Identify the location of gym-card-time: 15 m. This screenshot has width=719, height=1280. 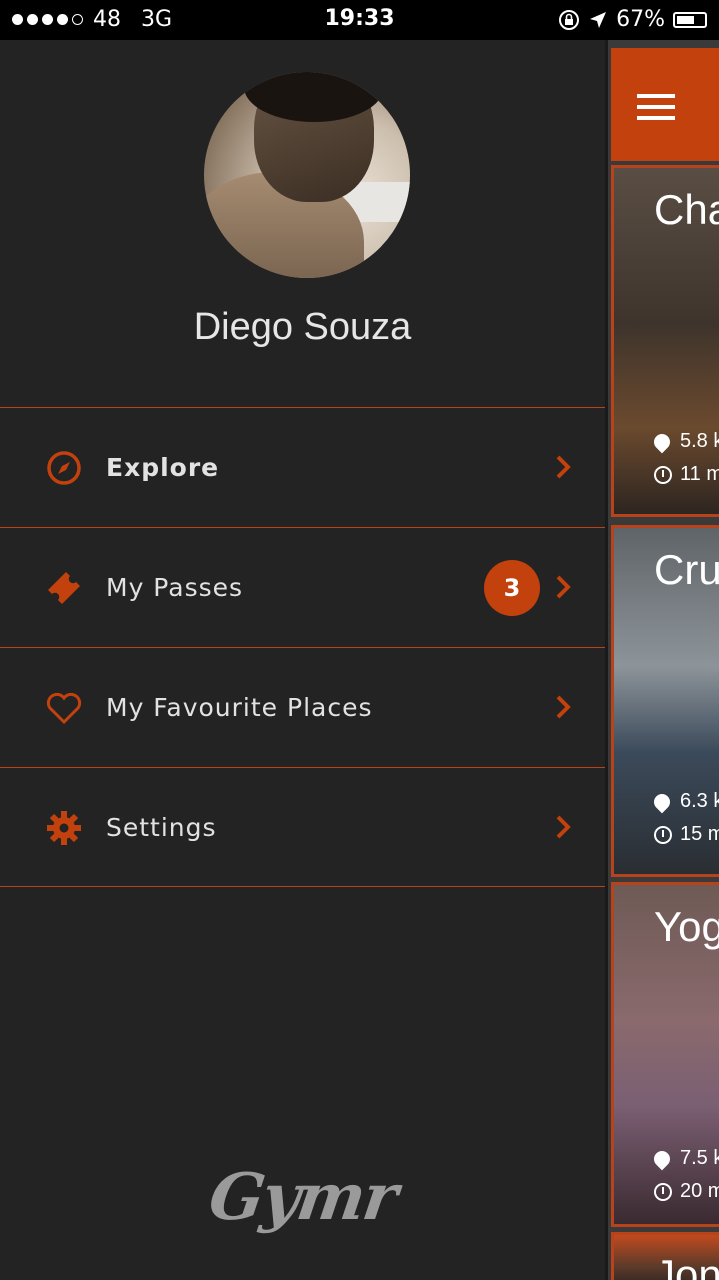
(686, 834).